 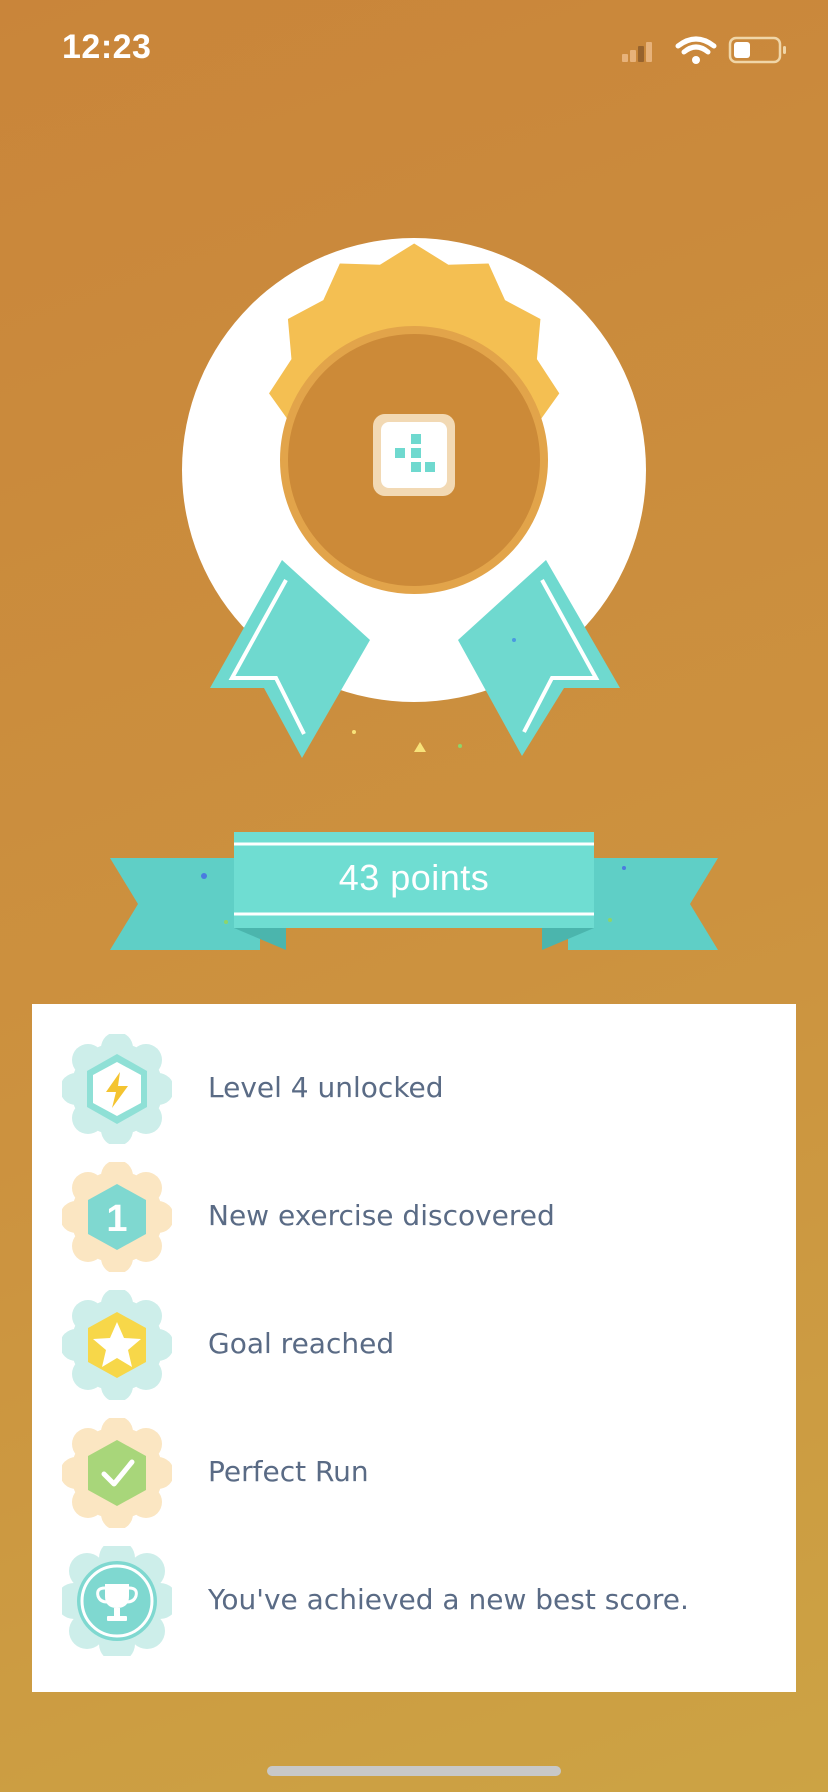 I want to click on star-icon, so click(x=117, y=1345).